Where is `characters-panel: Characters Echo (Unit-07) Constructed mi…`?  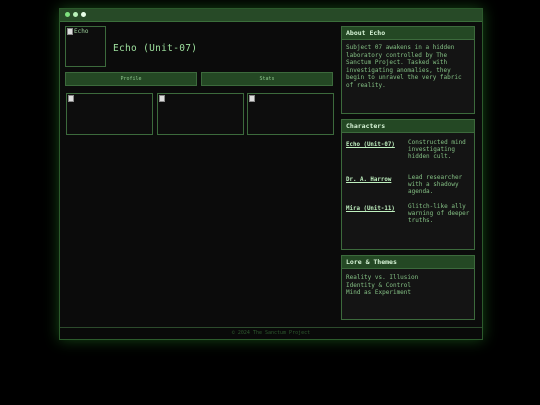
characters-panel: Characters Echo (Unit-07) Constructed mi… is located at coordinates (408, 184).